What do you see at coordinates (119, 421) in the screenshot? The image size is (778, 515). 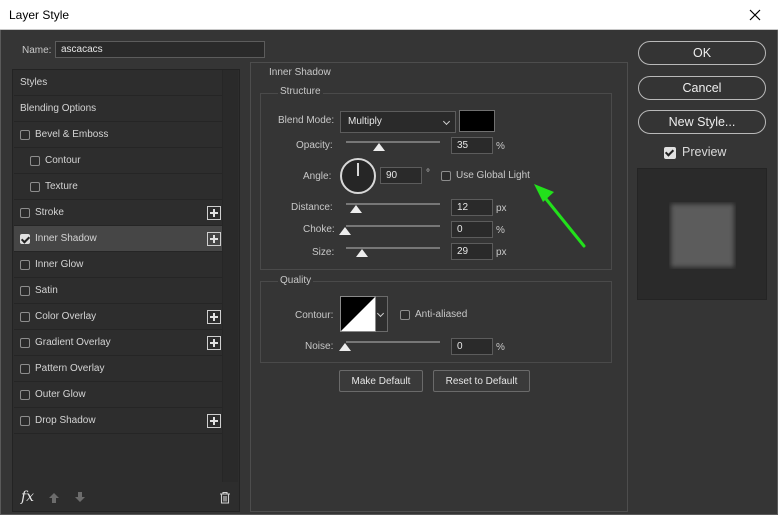 I see `style-row-drop-shadow: Drop Shadow` at bounding box center [119, 421].